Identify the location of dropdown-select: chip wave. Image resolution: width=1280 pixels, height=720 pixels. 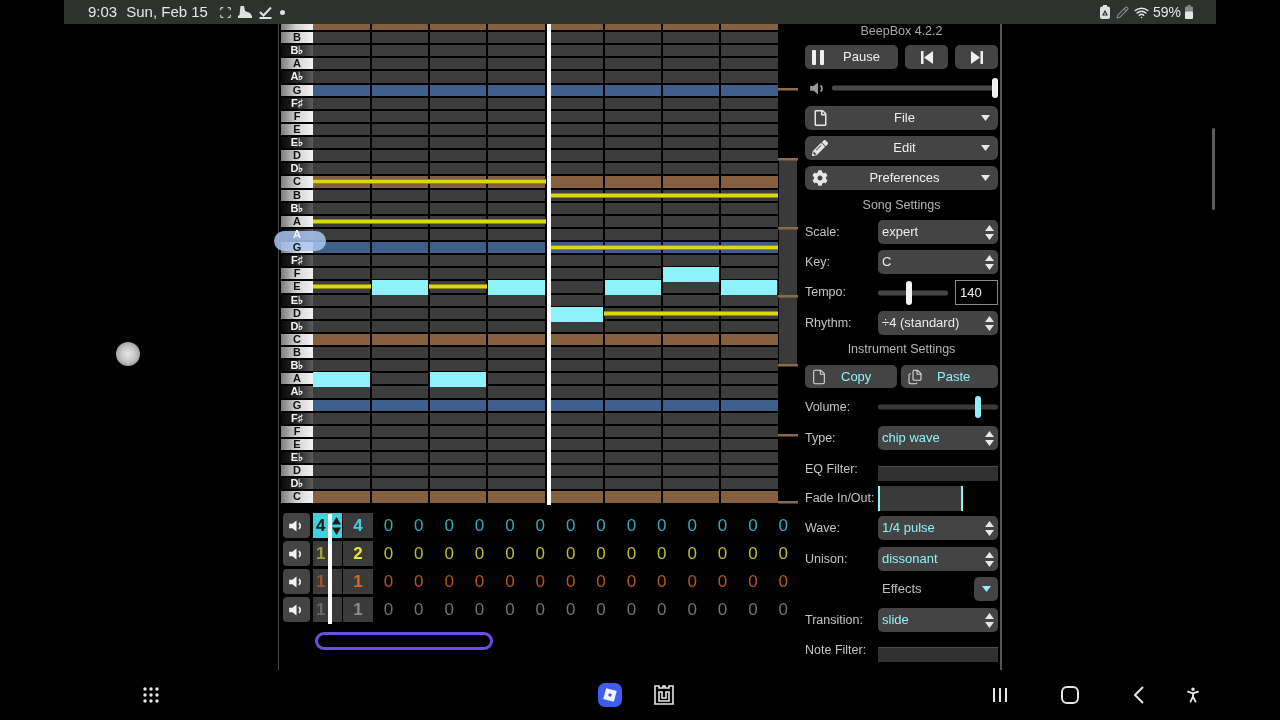
(938, 438).